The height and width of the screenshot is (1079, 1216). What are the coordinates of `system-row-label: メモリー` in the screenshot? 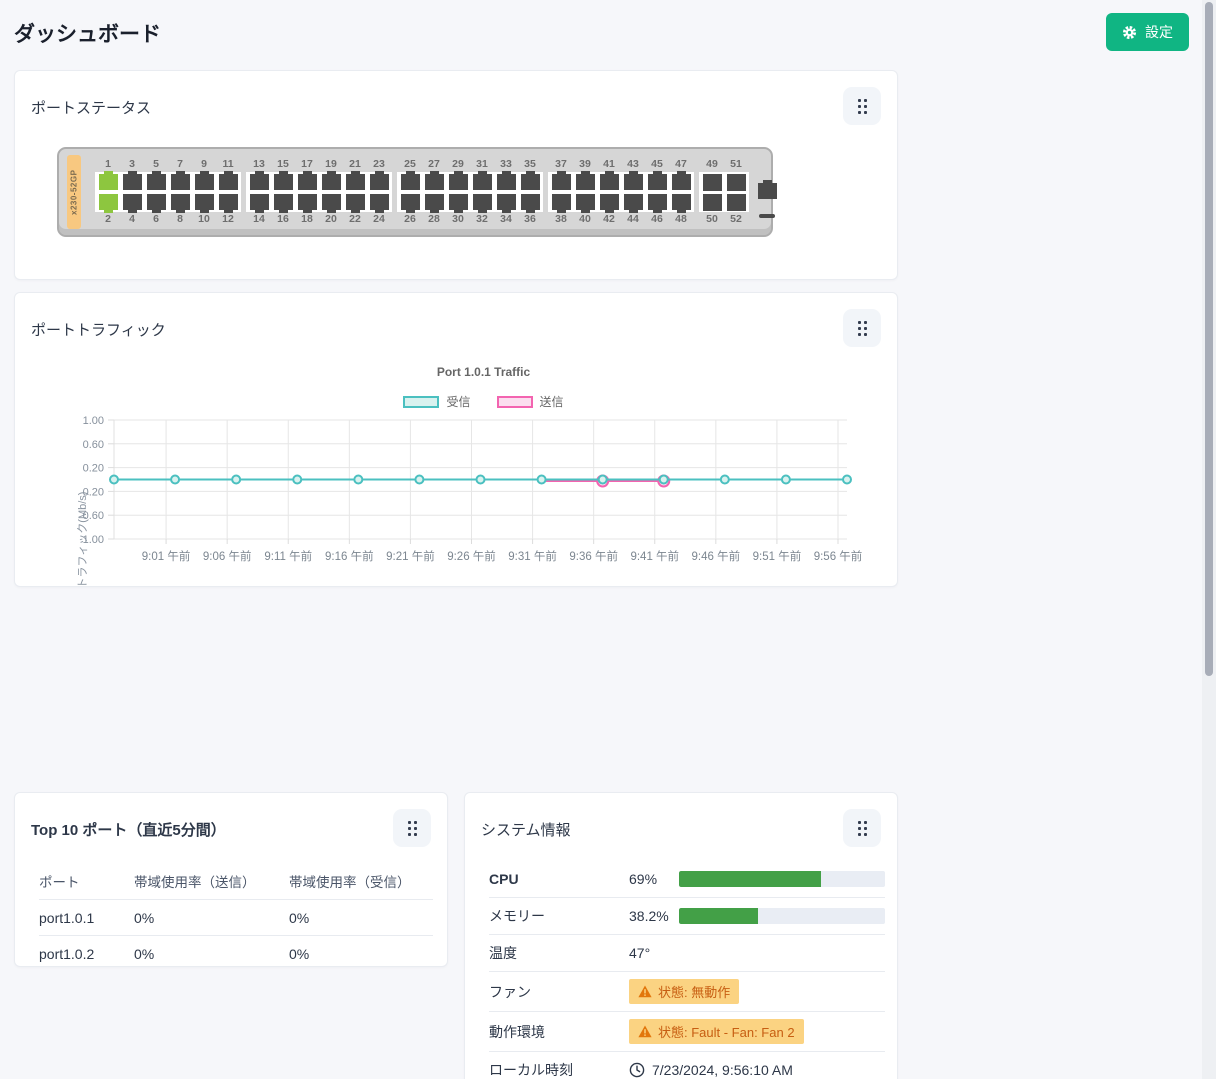 It's located at (517, 916).